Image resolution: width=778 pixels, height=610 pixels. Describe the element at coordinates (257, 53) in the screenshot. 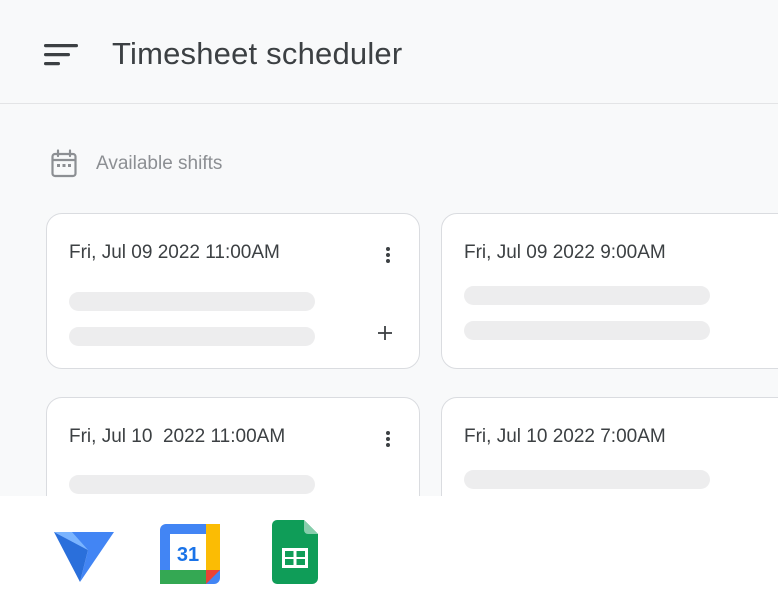

I see `page-title: Timesheet scheduler` at that location.